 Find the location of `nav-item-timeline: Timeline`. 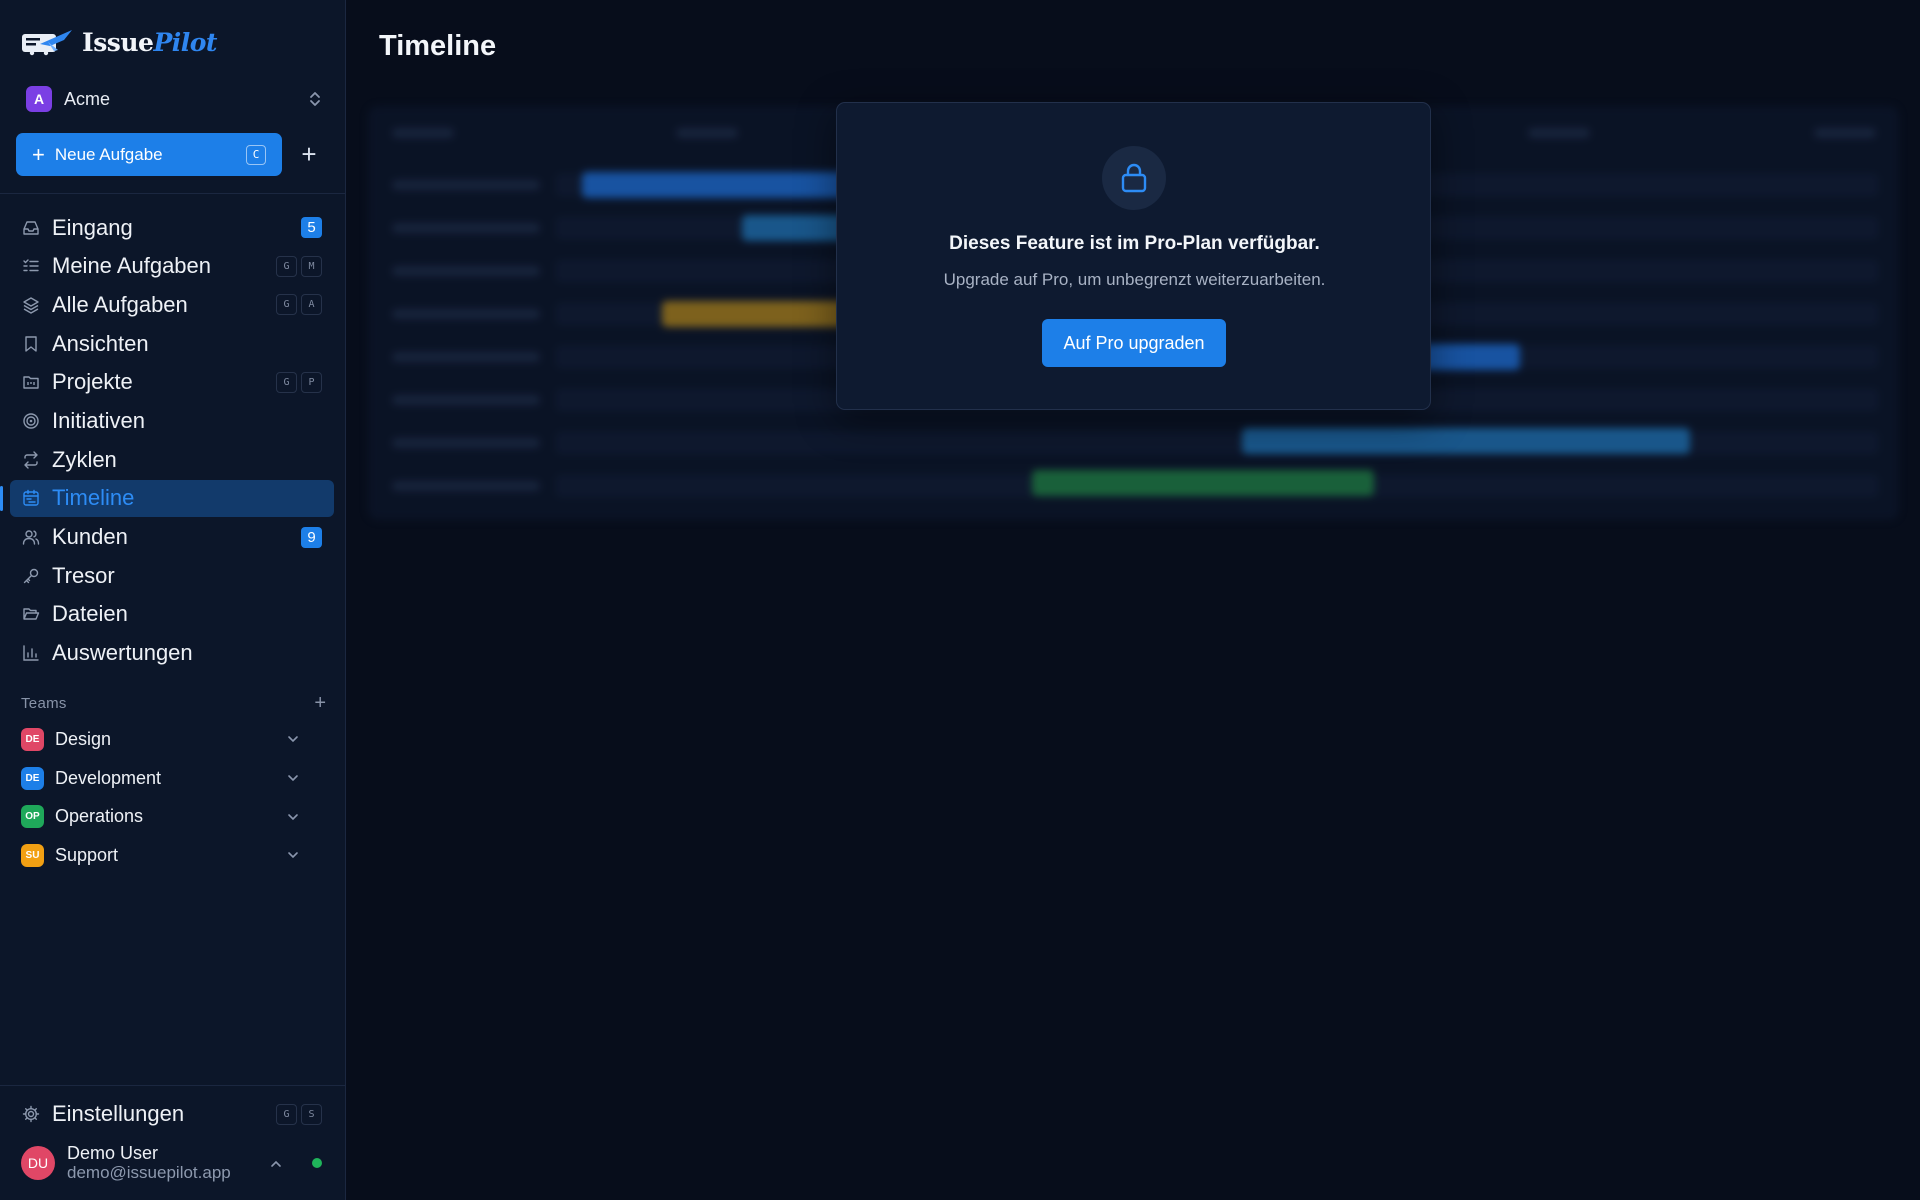

nav-item-timeline: Timeline is located at coordinates (167, 498).